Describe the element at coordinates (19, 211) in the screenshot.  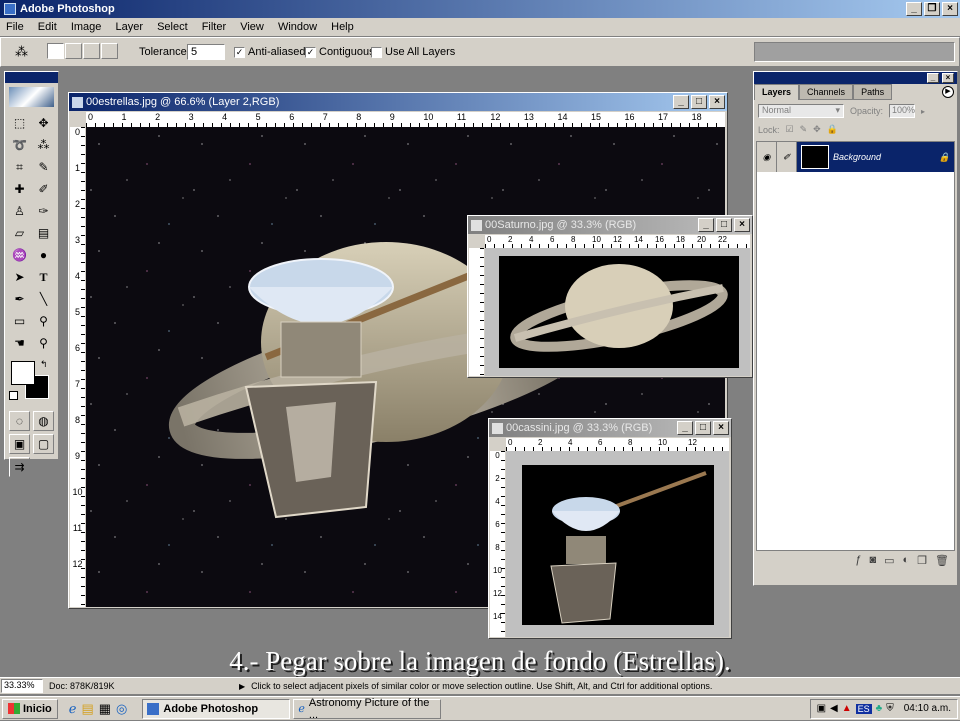
I see `clone-stamp-icon: ♙` at that location.